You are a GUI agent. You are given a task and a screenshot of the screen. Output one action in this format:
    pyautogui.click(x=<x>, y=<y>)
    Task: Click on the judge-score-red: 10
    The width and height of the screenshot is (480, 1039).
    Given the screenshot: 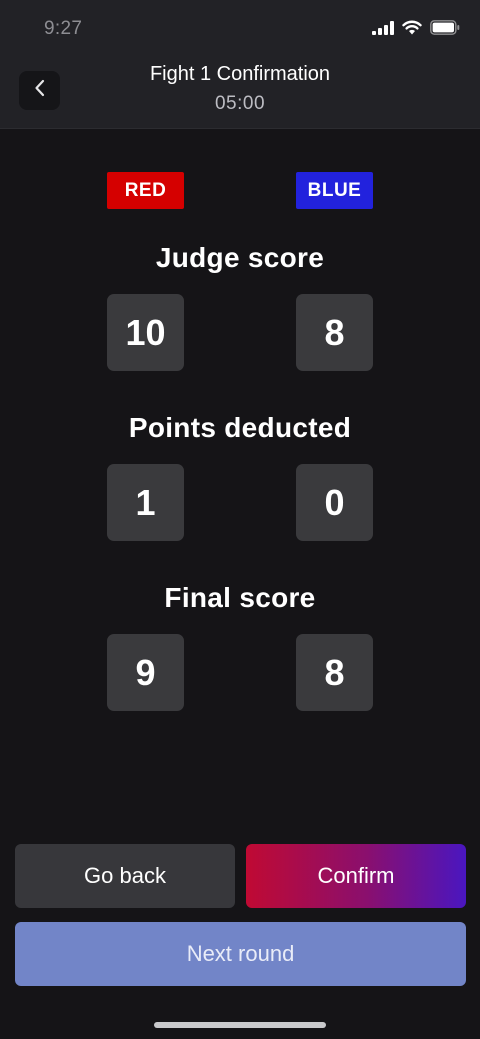 What is the action you would take?
    pyautogui.click(x=145, y=332)
    